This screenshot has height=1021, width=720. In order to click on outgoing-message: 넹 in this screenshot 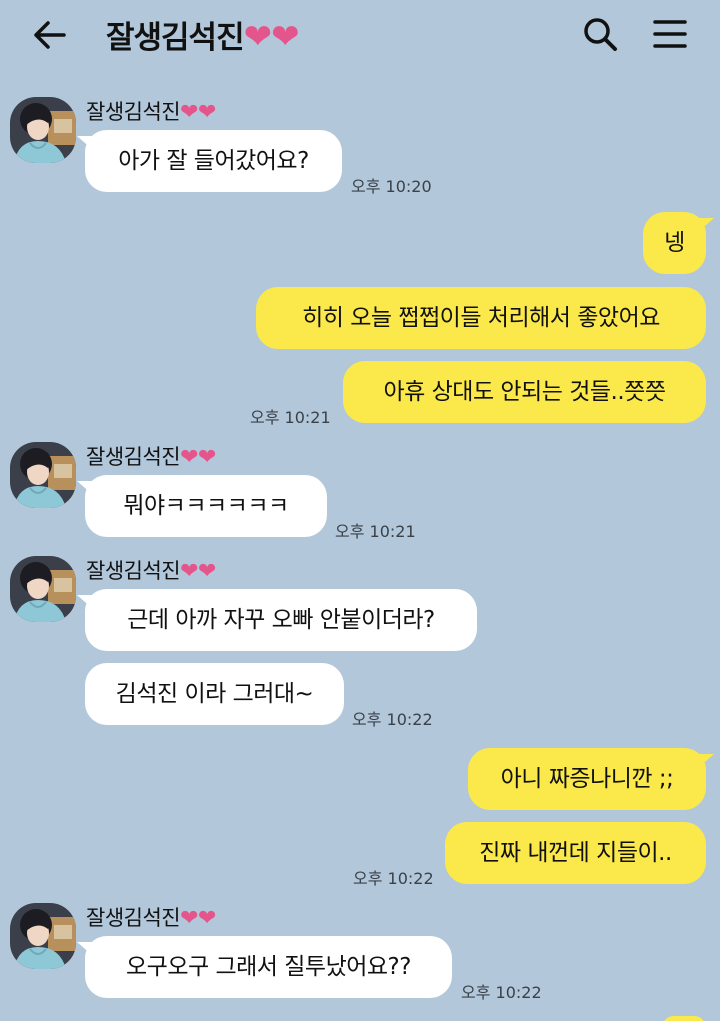, I will do `click(678, 243)`.